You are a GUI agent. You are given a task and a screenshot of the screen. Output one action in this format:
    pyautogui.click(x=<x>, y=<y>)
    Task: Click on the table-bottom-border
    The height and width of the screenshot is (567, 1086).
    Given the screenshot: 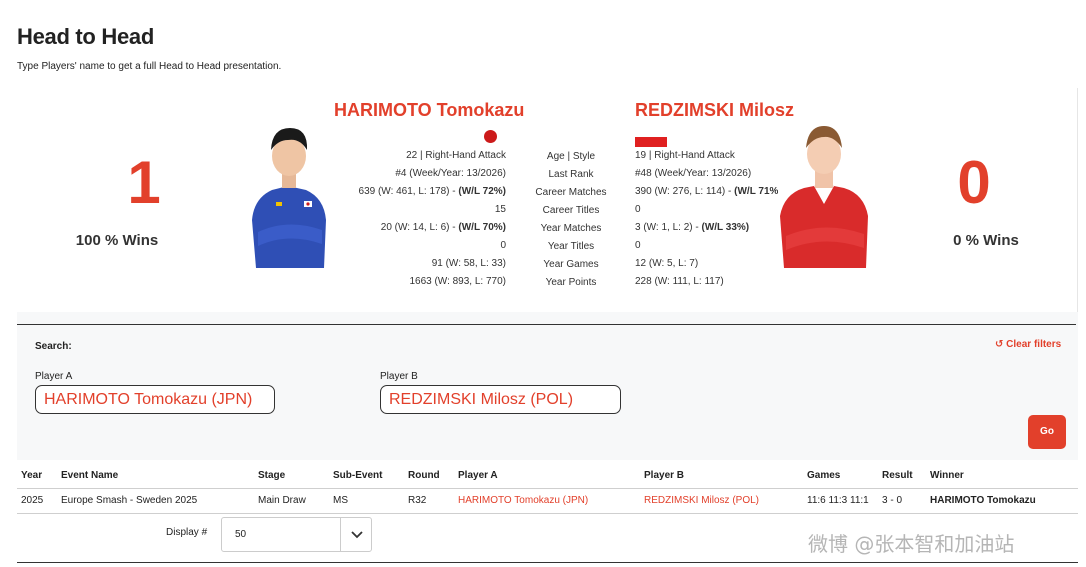 What is the action you would take?
    pyautogui.click(x=547, y=562)
    